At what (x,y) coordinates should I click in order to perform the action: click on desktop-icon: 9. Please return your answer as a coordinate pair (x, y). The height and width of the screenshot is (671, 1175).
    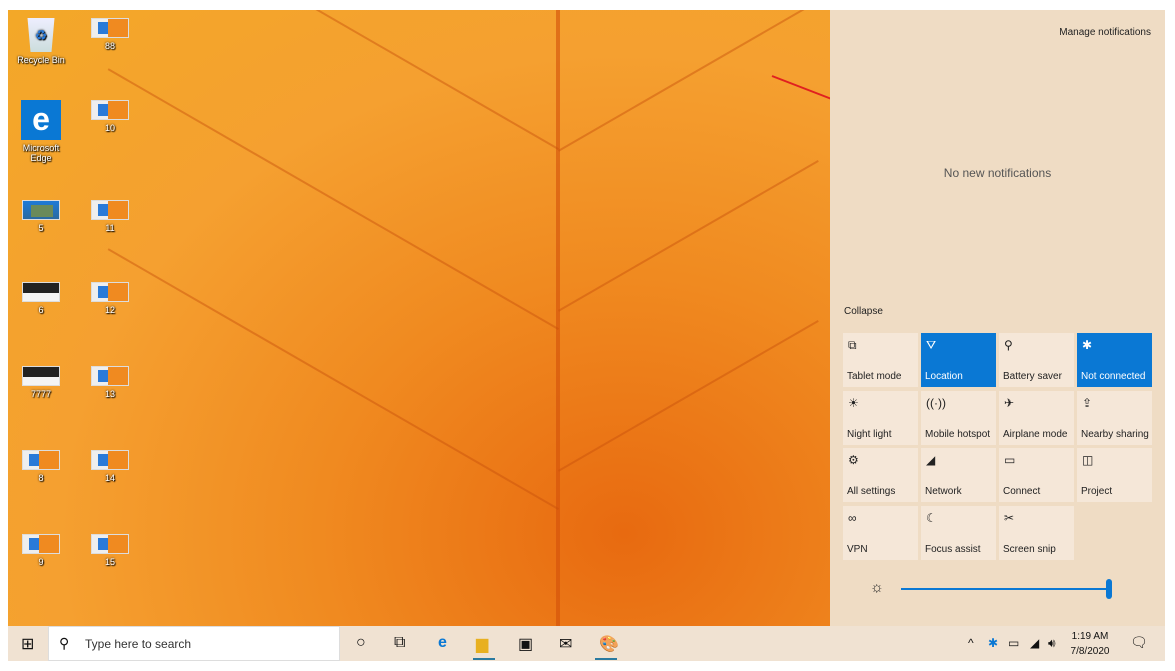
    Looking at the image, I should click on (41, 550).